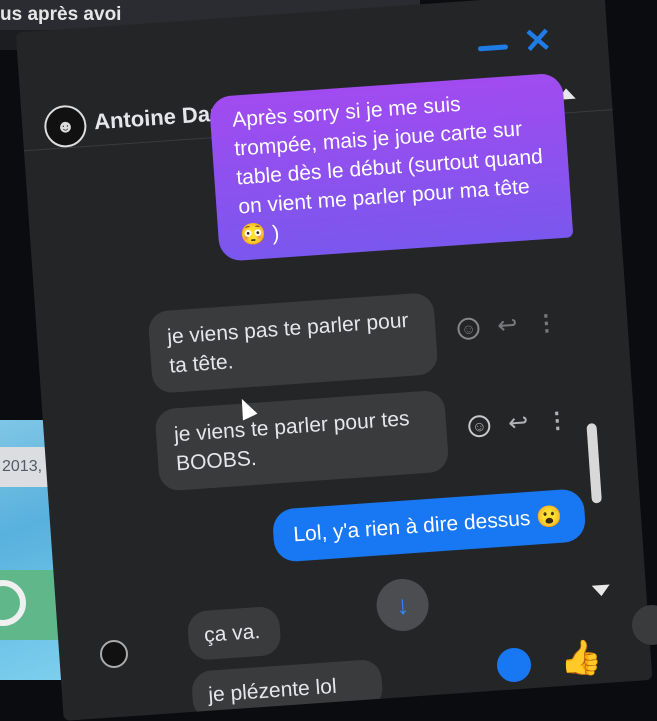 The height and width of the screenshot is (721, 657). I want to click on message-actions-2: ☺ ↩ ⋮, so click(518, 423).